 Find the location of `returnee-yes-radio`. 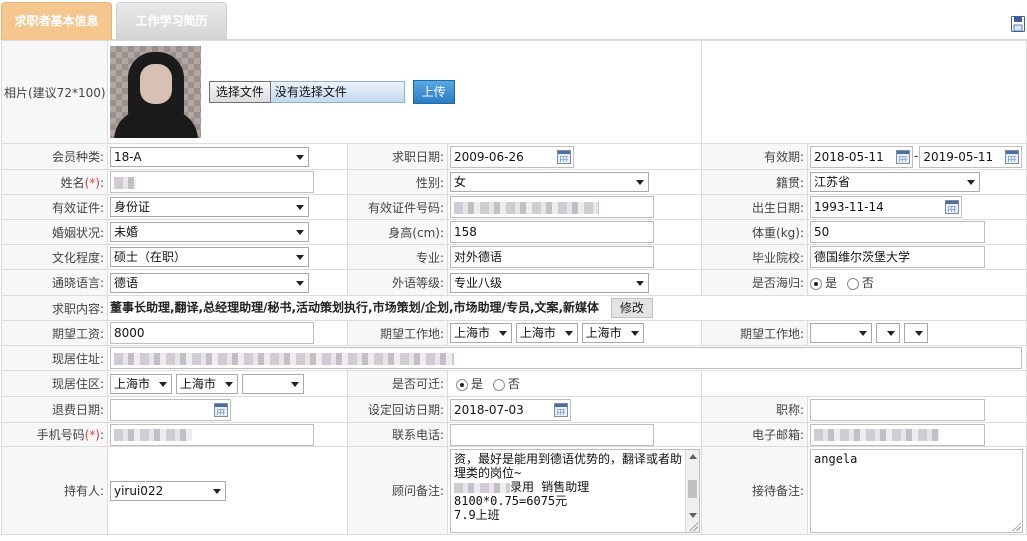

returnee-yes-radio is located at coordinates (816, 283).